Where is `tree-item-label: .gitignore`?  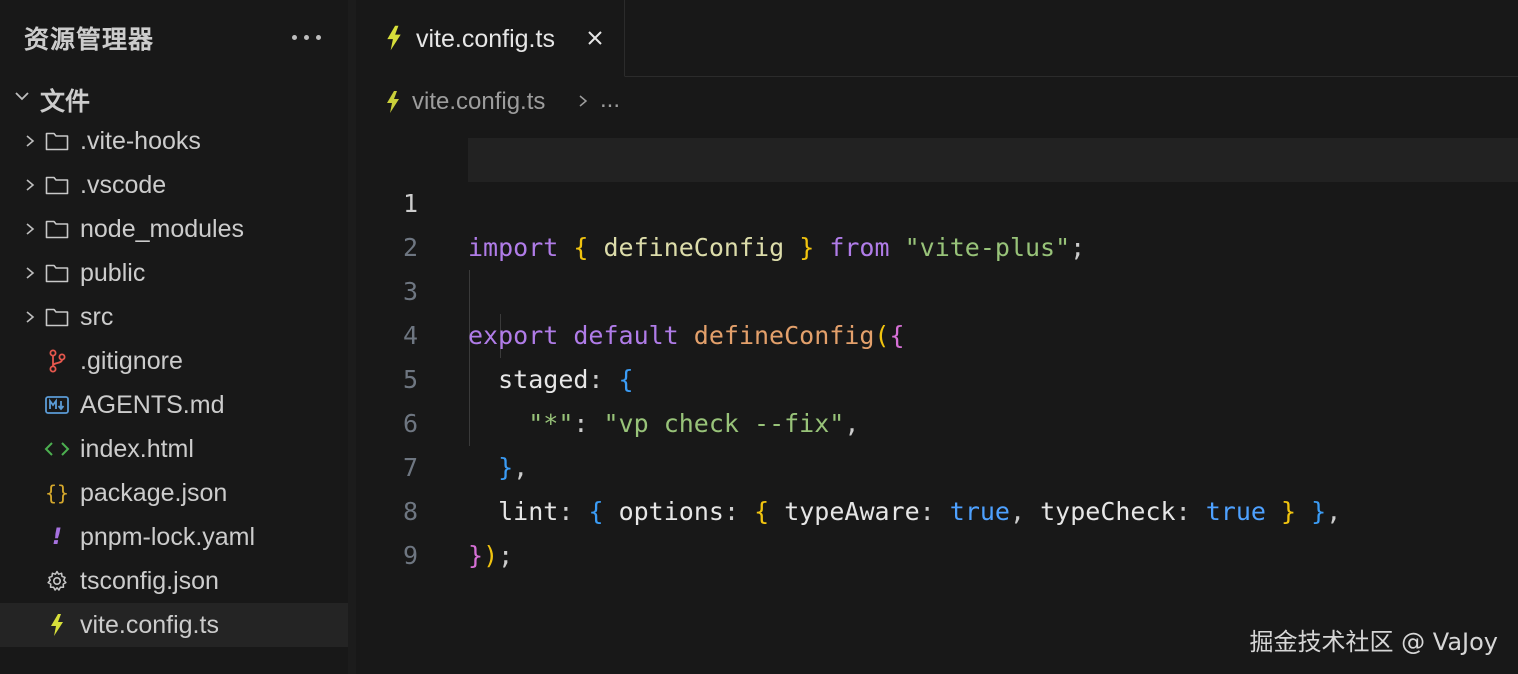
tree-item-label: .gitignore is located at coordinates (131, 361).